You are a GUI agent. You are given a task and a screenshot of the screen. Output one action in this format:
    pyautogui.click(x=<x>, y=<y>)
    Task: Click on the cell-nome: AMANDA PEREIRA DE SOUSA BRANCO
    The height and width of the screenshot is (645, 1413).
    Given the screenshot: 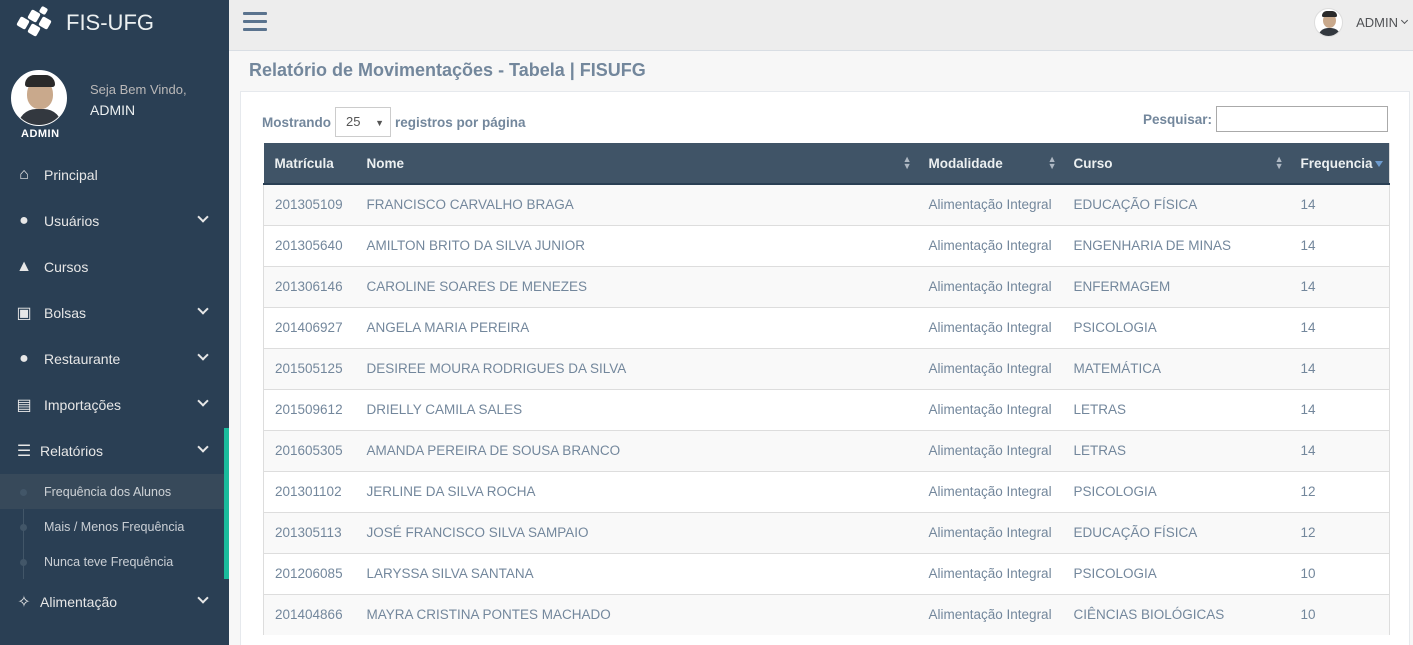 What is the action you would take?
    pyautogui.click(x=636, y=450)
    